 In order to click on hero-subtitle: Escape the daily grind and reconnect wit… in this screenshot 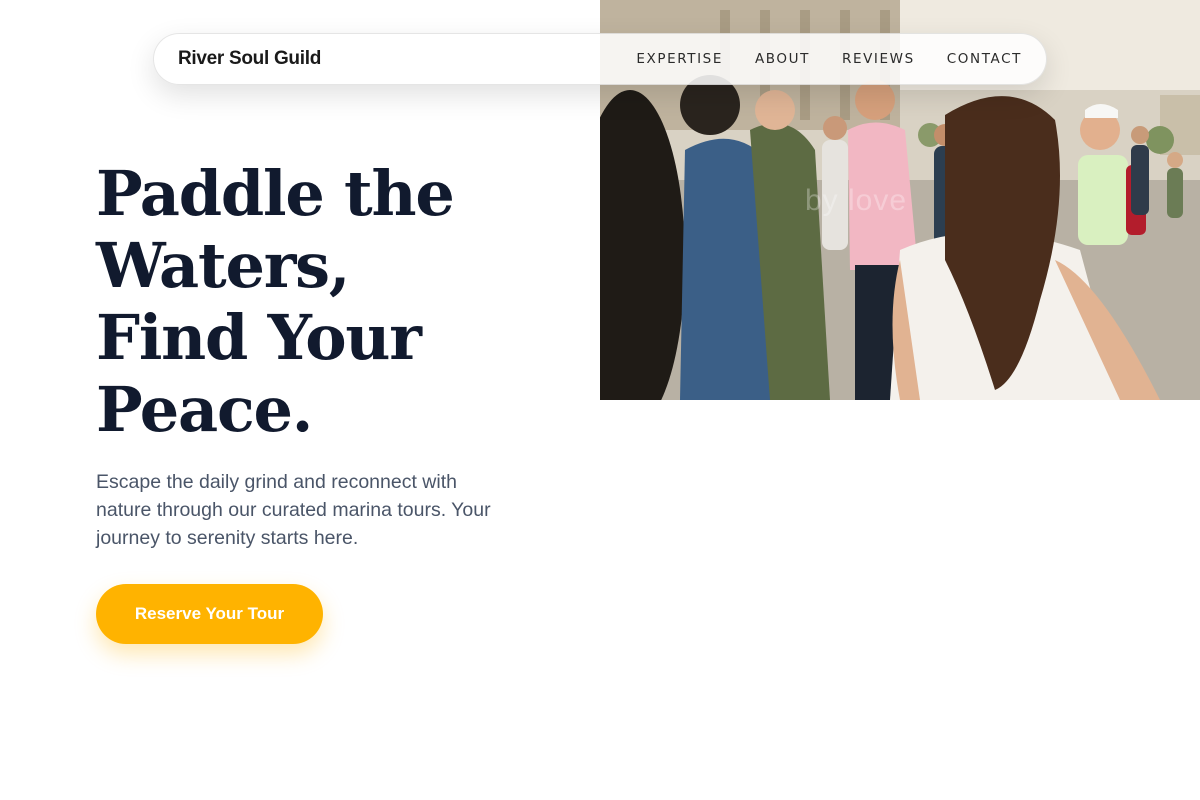, I will do `click(293, 510)`.